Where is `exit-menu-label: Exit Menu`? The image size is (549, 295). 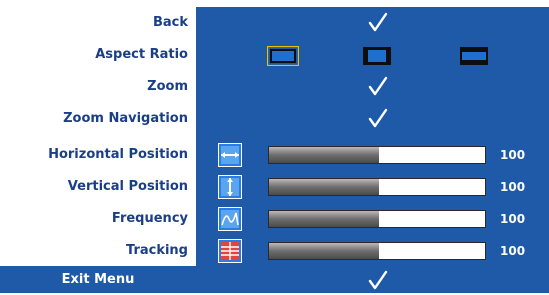 exit-menu-label: Exit Menu is located at coordinates (98, 279).